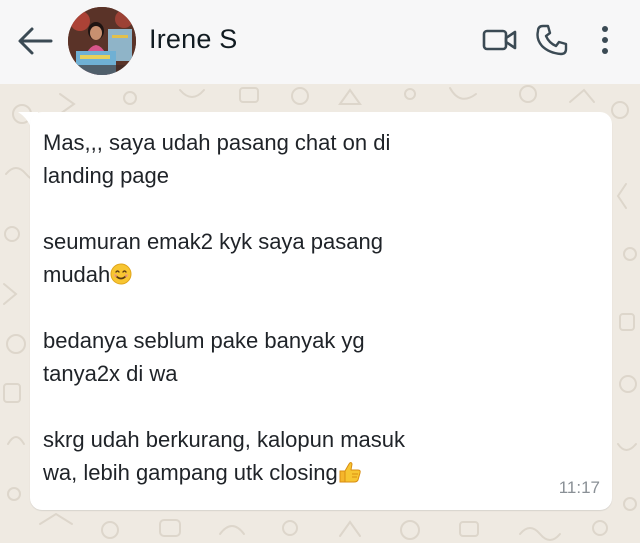 This screenshot has height=543, width=640. Describe the element at coordinates (263, 274) in the screenshot. I see `message-line-with-emoji: mudah` at that location.